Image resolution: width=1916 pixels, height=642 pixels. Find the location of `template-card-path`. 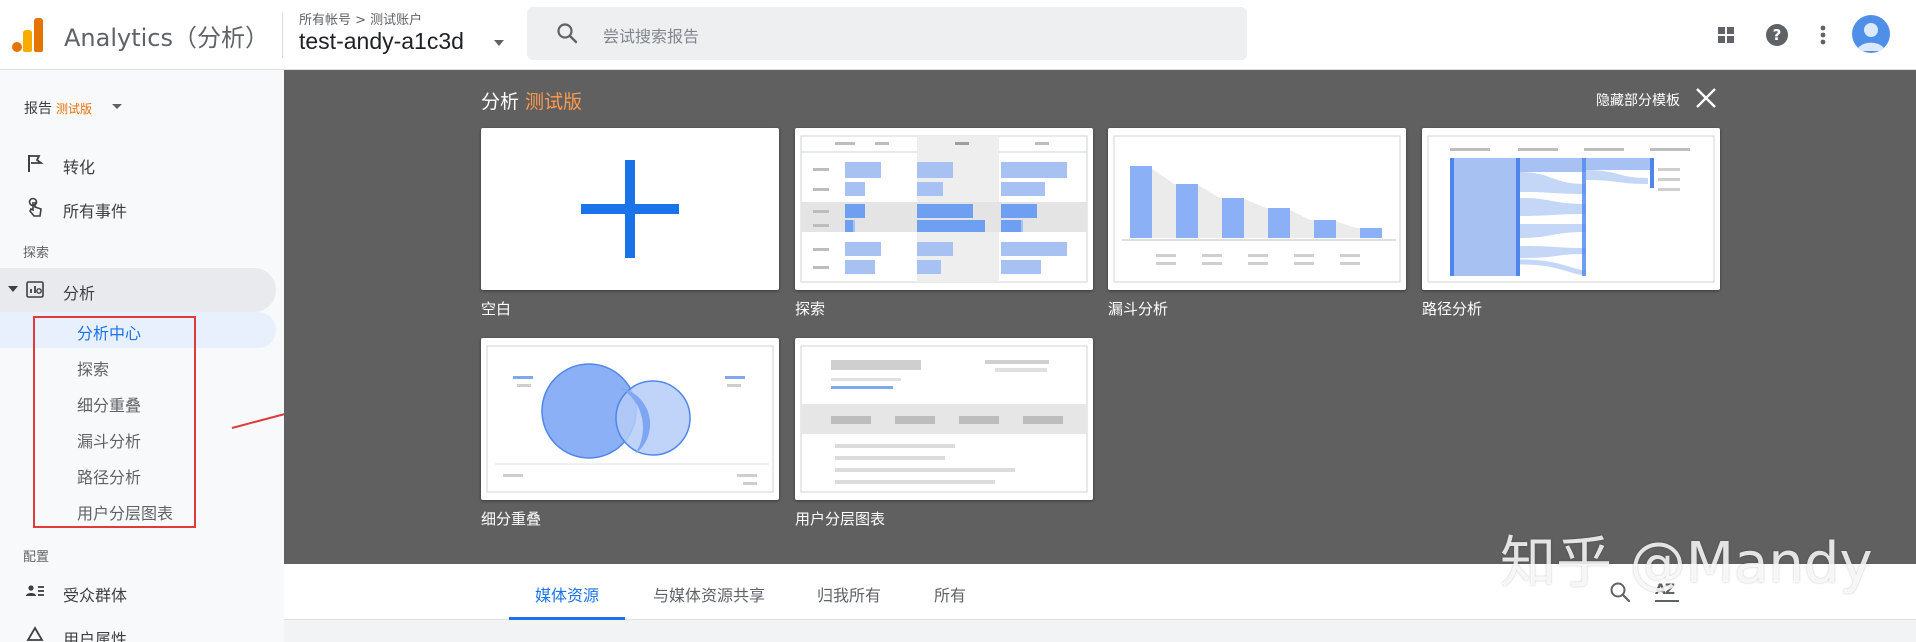

template-card-path is located at coordinates (1571, 209).